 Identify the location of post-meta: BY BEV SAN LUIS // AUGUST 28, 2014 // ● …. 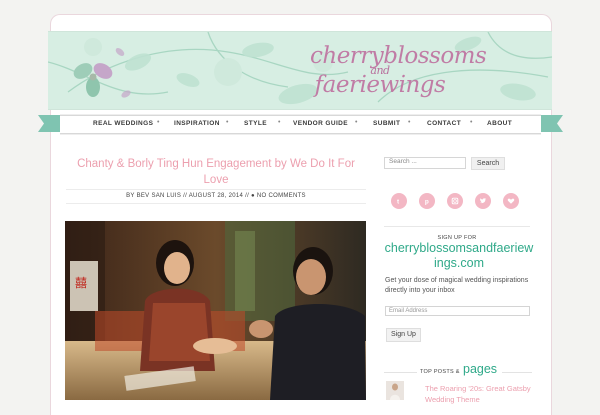
(216, 196).